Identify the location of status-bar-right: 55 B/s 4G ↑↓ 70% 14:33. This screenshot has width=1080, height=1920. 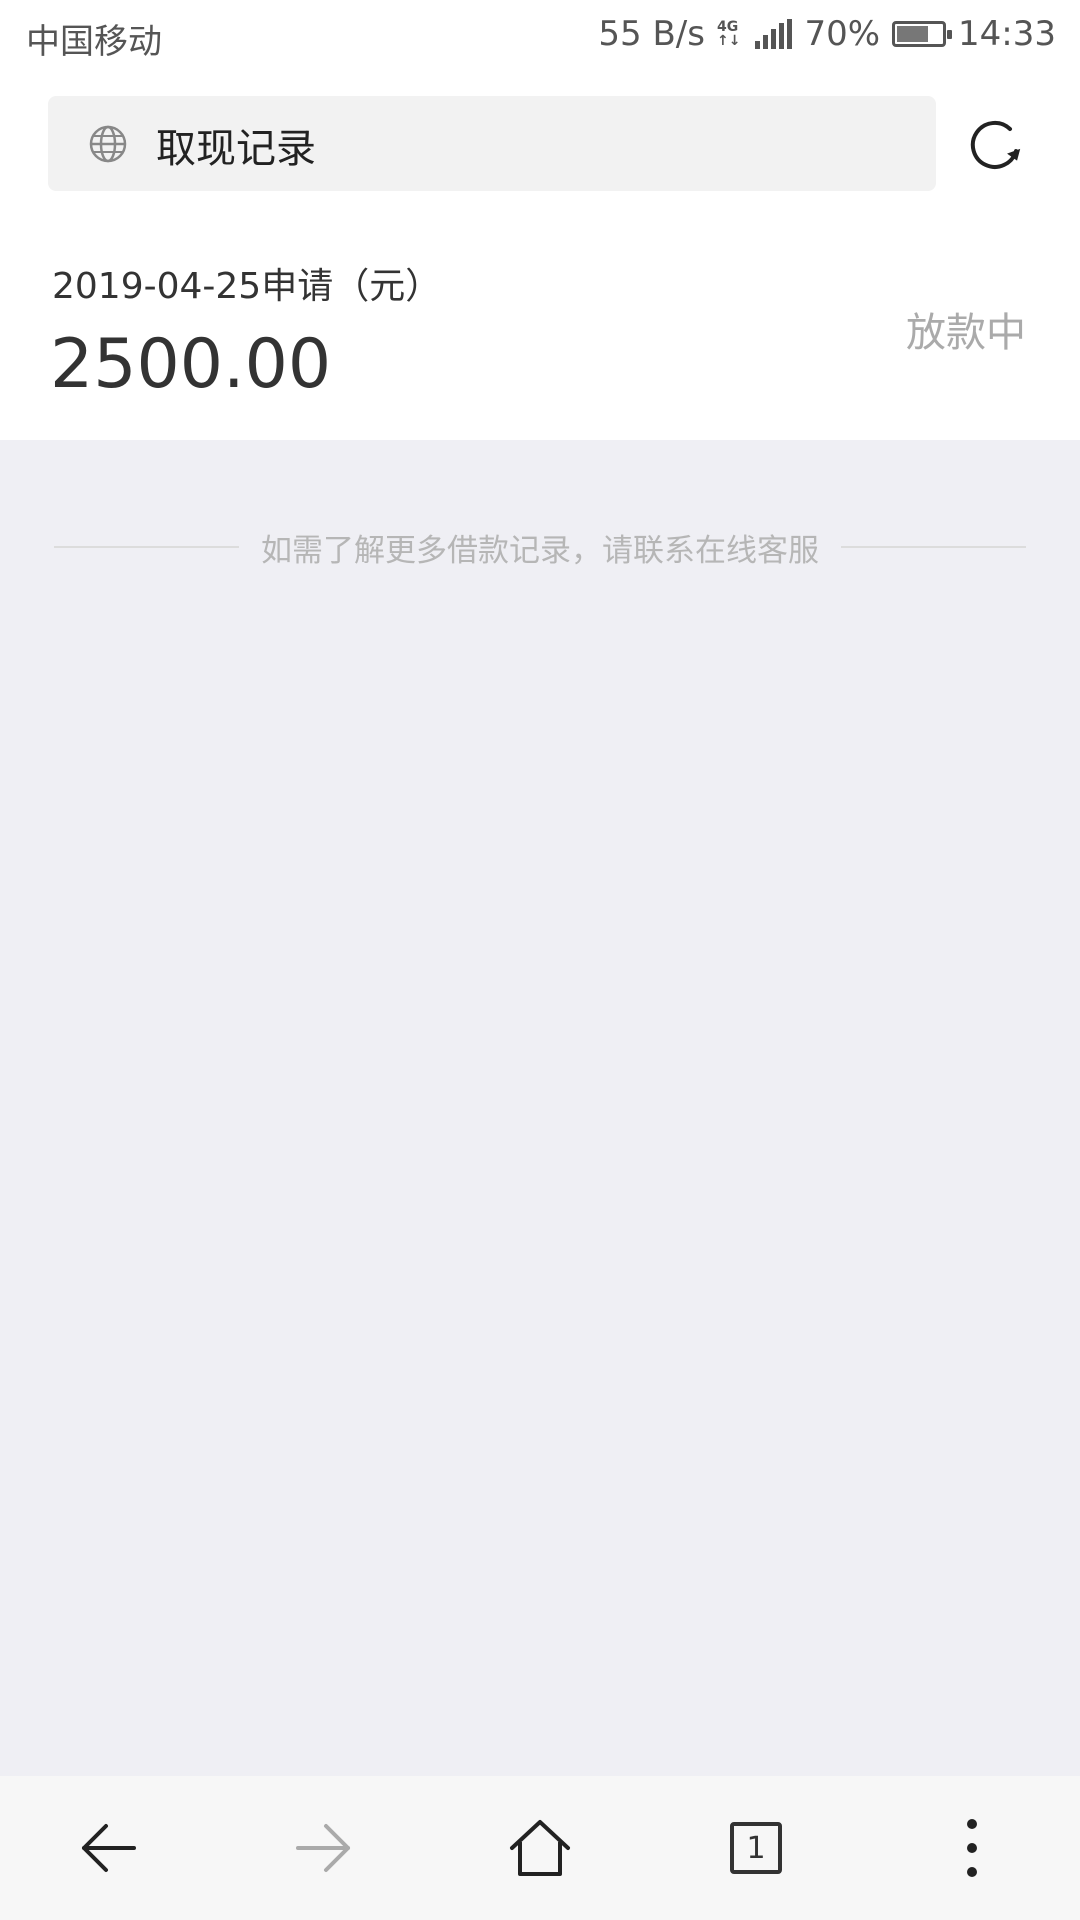
(821, 34).